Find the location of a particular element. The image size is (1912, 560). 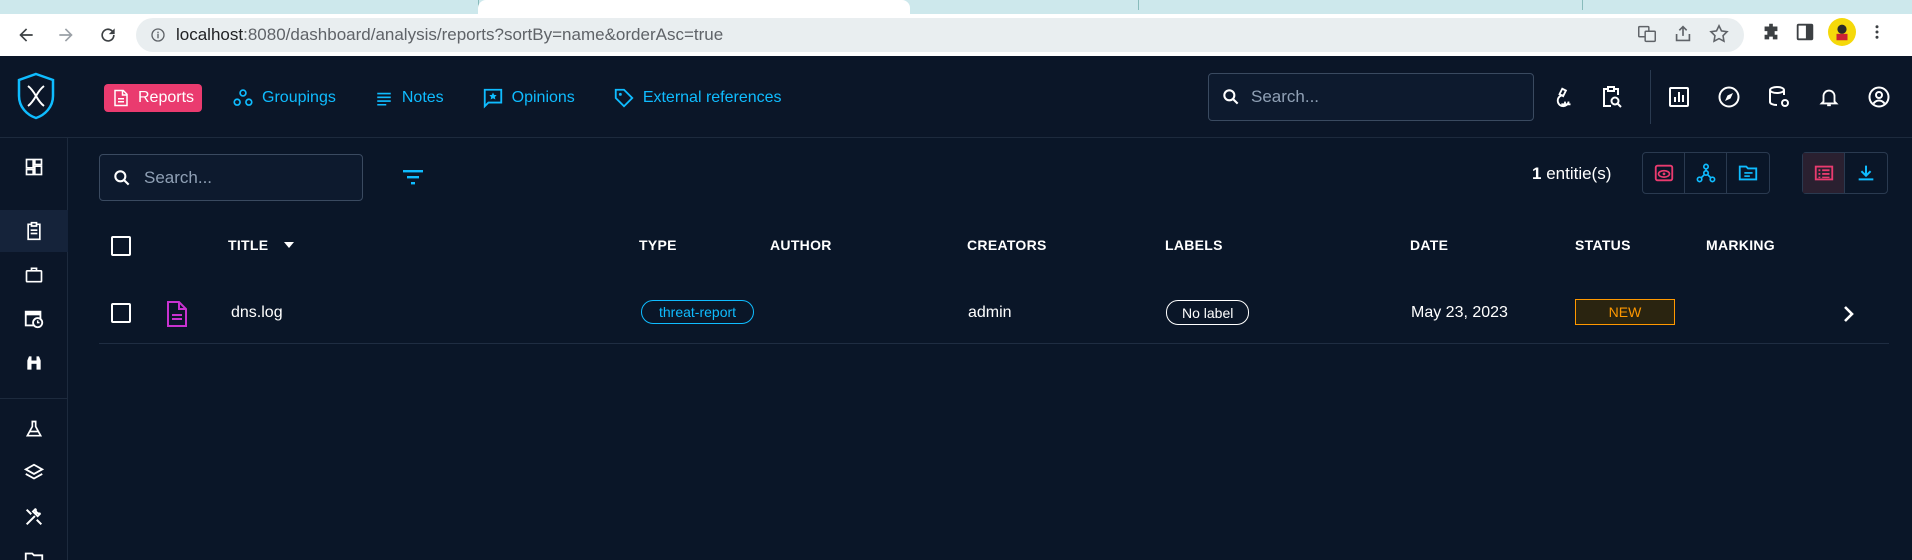

row-select-checkbox is located at coordinates (121, 313).